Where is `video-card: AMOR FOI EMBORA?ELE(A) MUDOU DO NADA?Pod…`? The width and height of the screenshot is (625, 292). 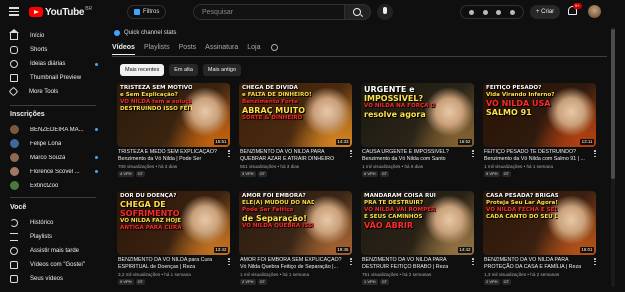
video-card: AMOR FOI EMBORA?ELE(A) MUDOU DO NADA?Pod… is located at coordinates (295, 241).